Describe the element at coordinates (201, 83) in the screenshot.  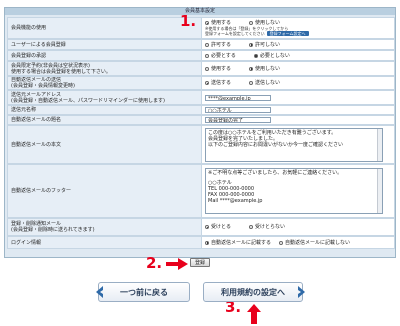
I see `row-auto-mail: 自動返信メールの送信 (会員登録・会員情報変更時) 送信する 送信しない` at that location.